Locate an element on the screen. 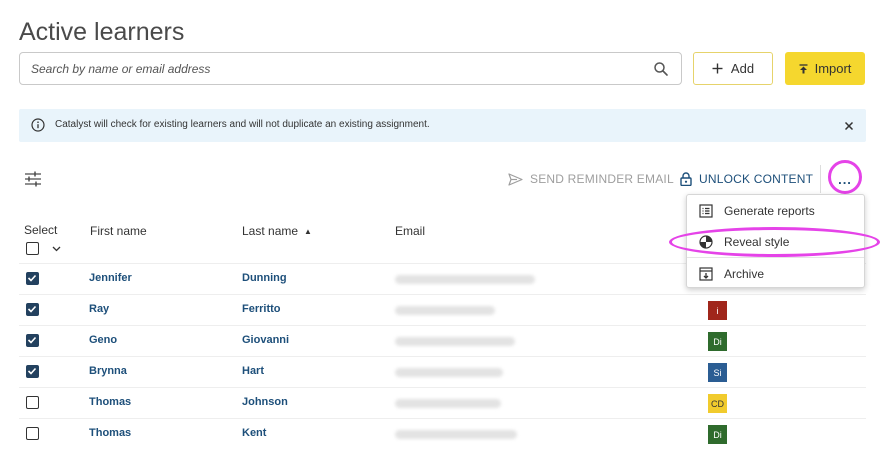 The height and width of the screenshot is (469, 891). menu-item-label: Generate reports is located at coordinates (769, 210).